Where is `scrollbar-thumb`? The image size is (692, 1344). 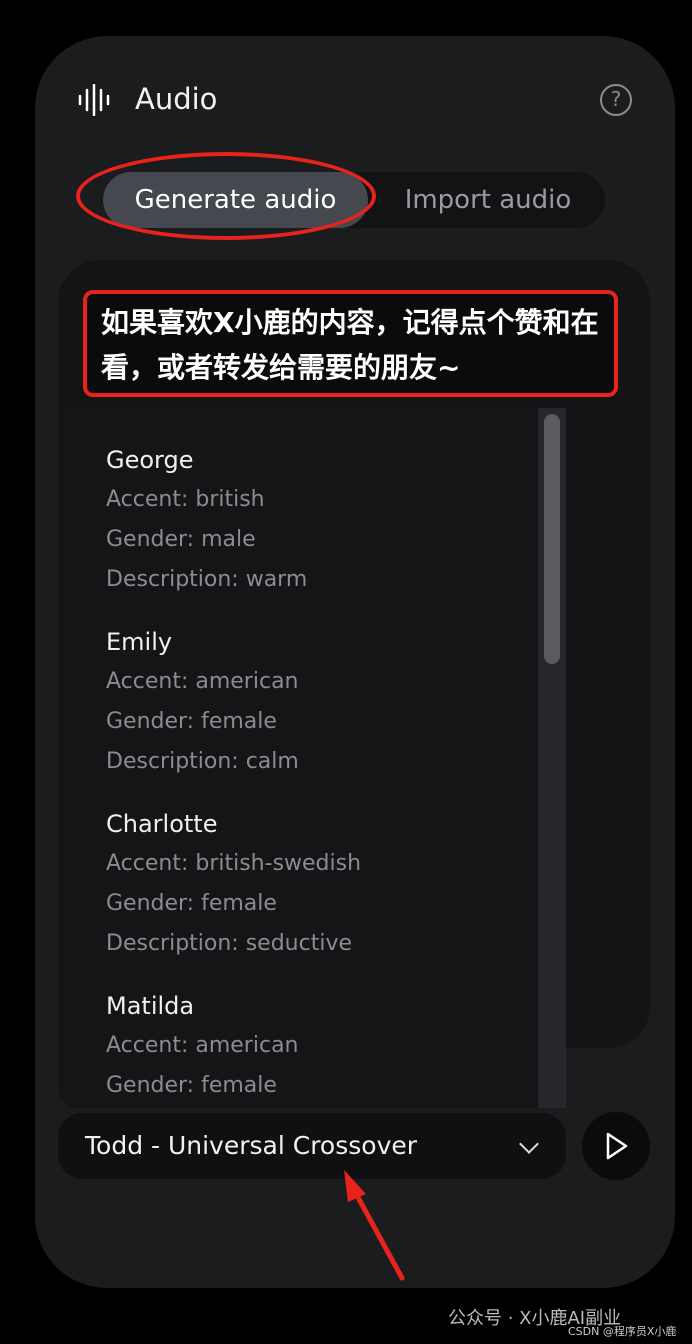
scrollbar-thumb is located at coordinates (552, 539).